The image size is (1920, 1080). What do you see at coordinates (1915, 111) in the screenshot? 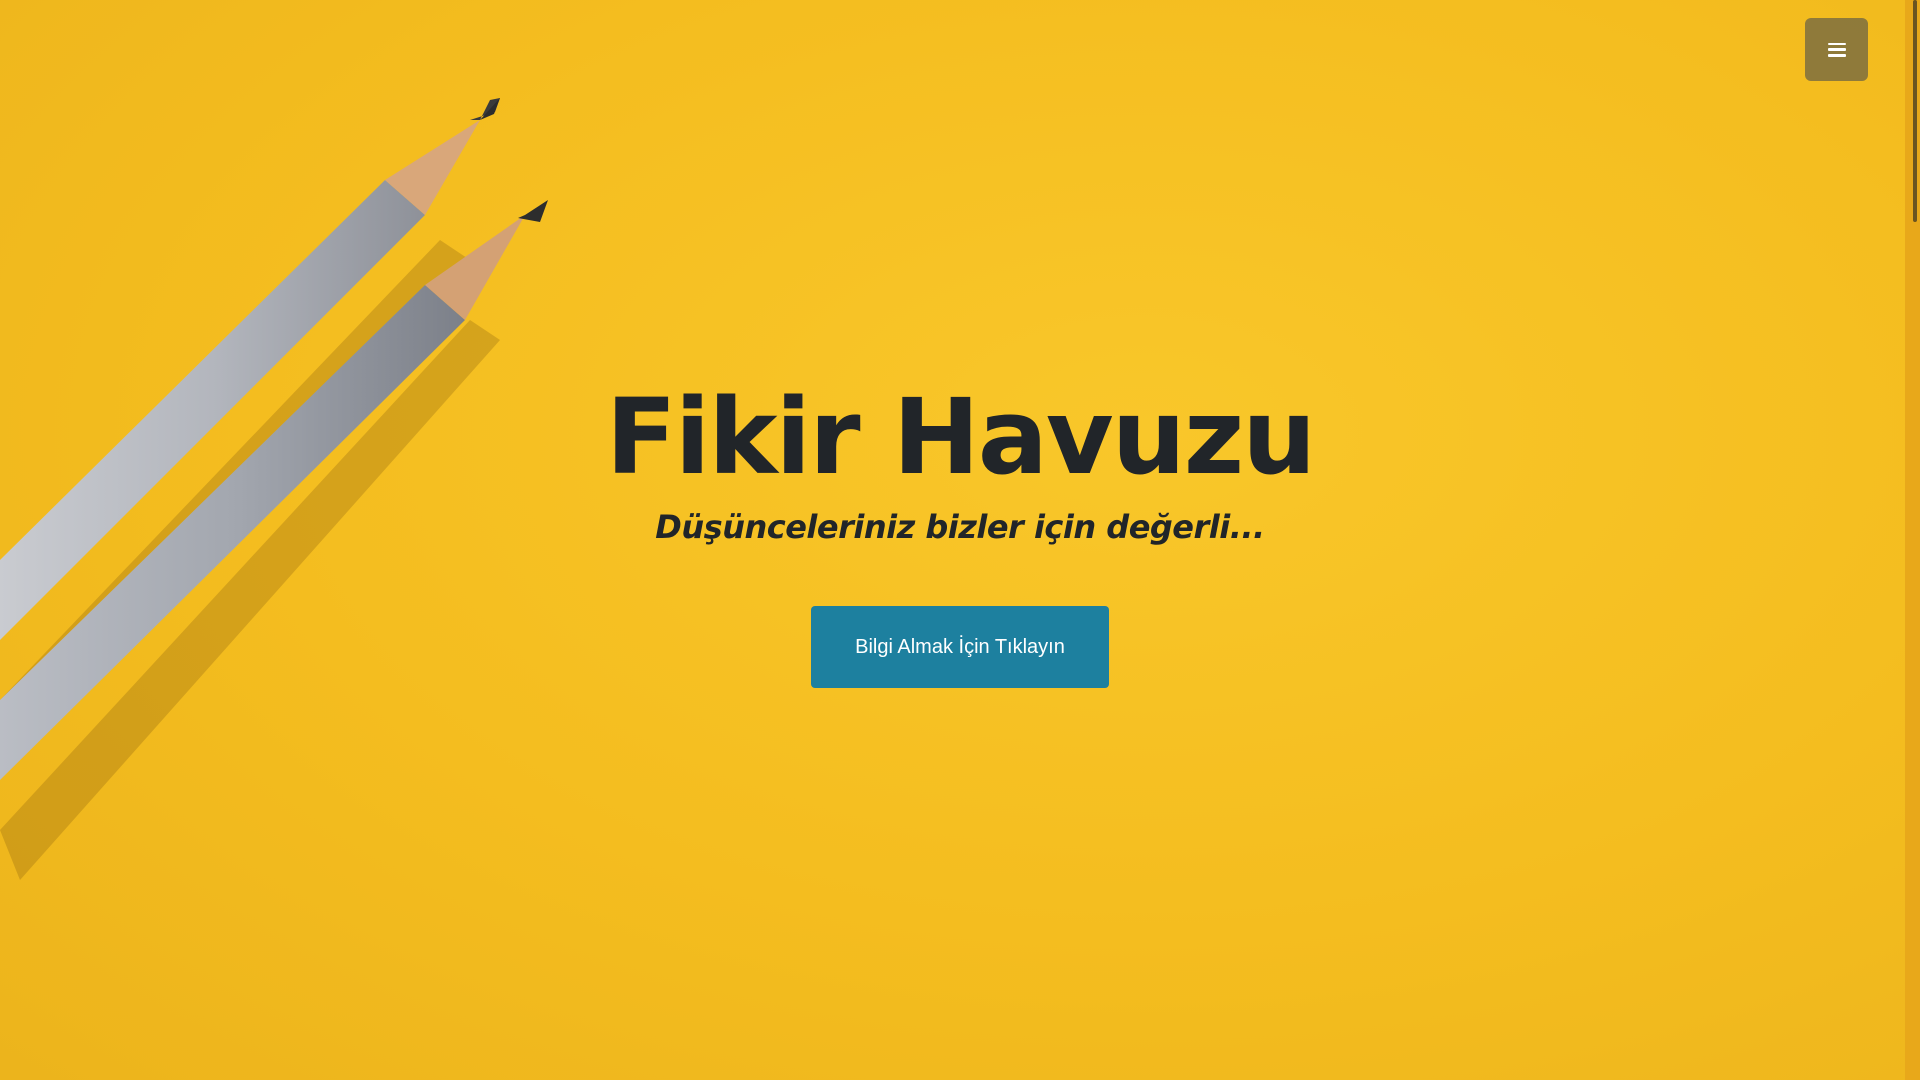
I see `scrollbar-thumb` at bounding box center [1915, 111].